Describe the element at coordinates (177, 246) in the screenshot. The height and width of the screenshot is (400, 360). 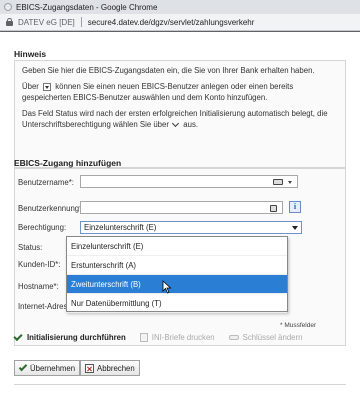
I see `dropdown-option: Einzelunterschrift (E)` at that location.